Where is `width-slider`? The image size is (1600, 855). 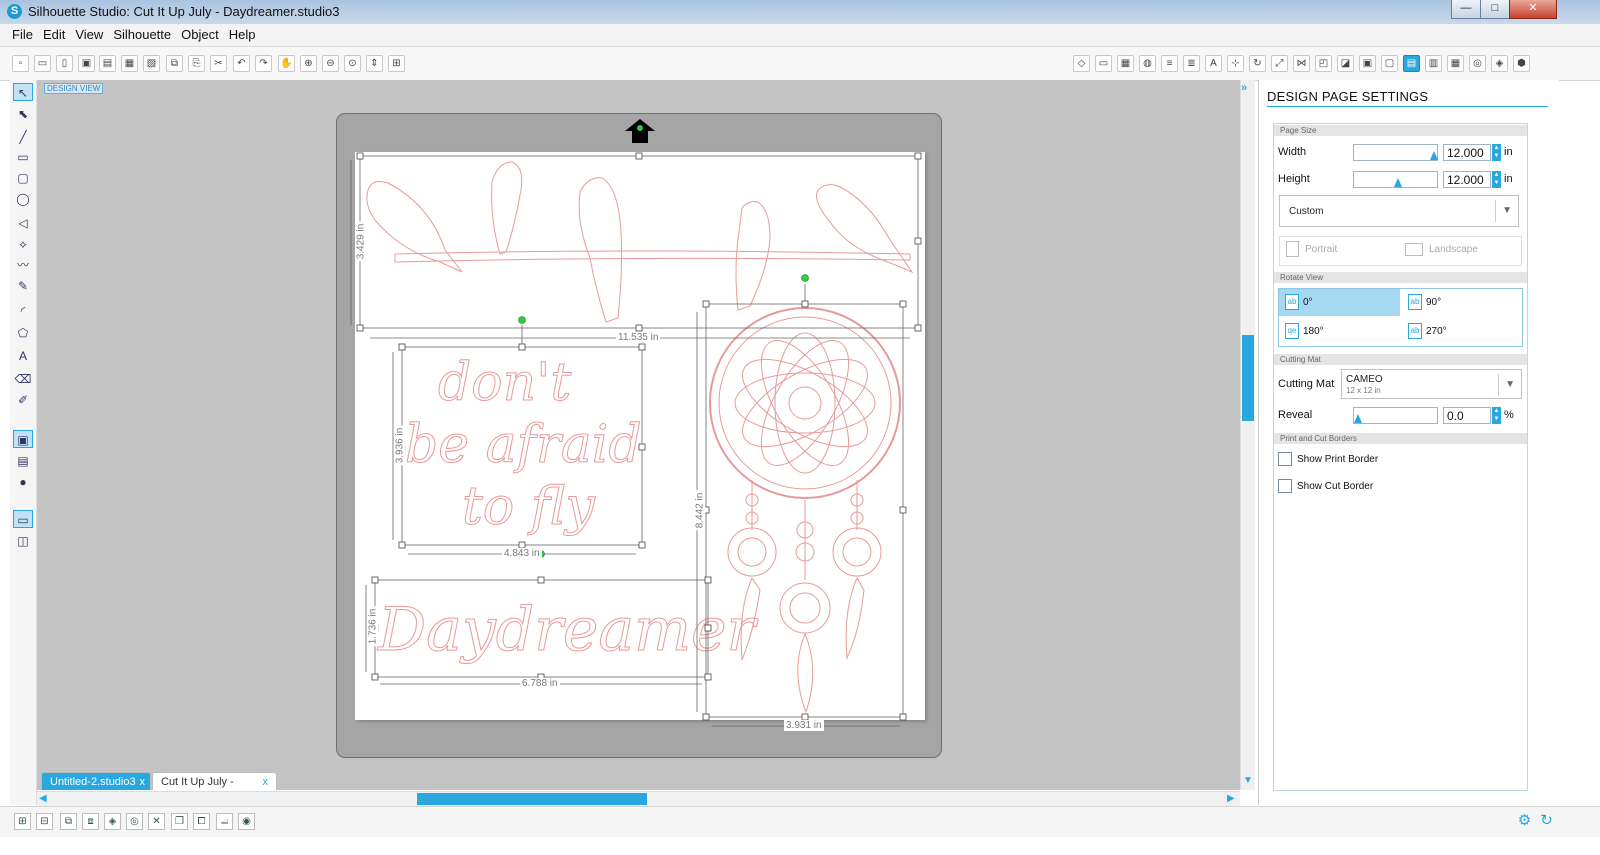
width-slider is located at coordinates (1395, 152).